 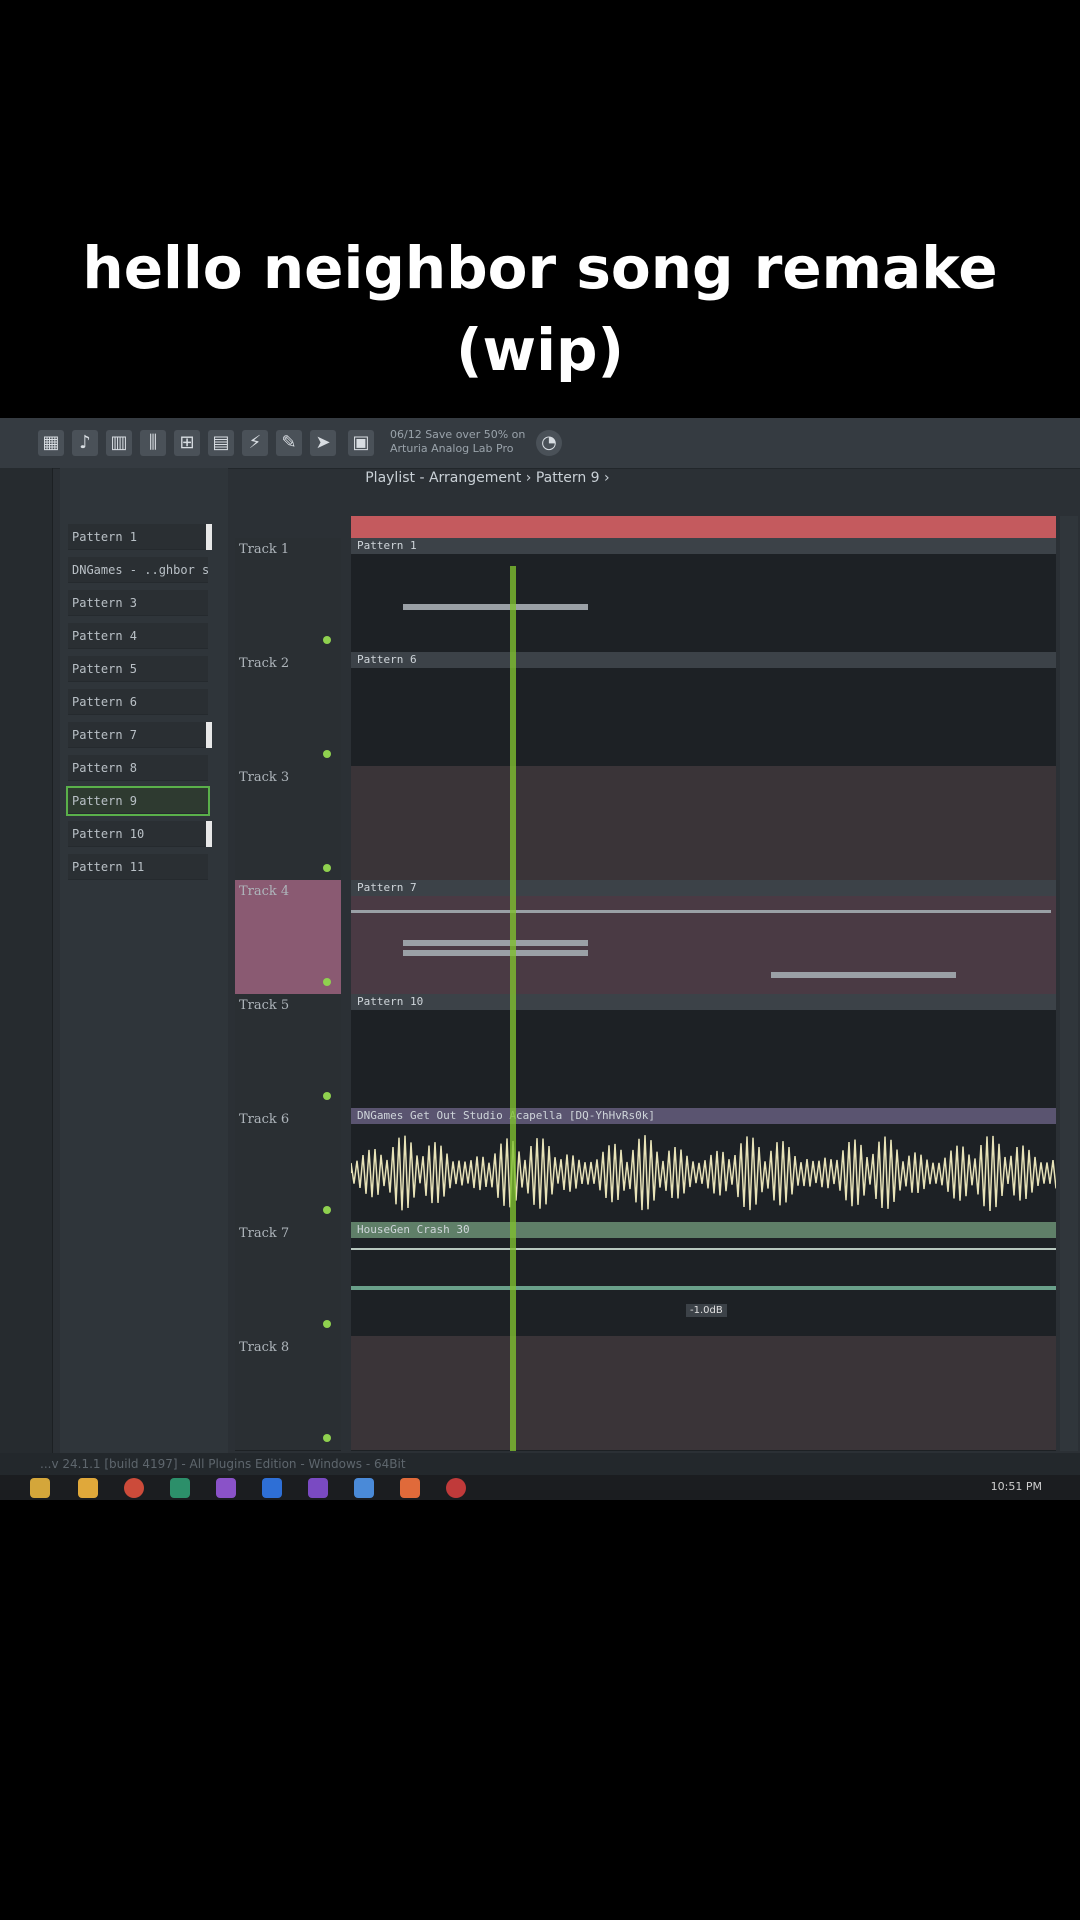 What do you see at coordinates (457, 449) in the screenshot?
I see `promo-line-2: Arturia Analog Lab Pro` at bounding box center [457, 449].